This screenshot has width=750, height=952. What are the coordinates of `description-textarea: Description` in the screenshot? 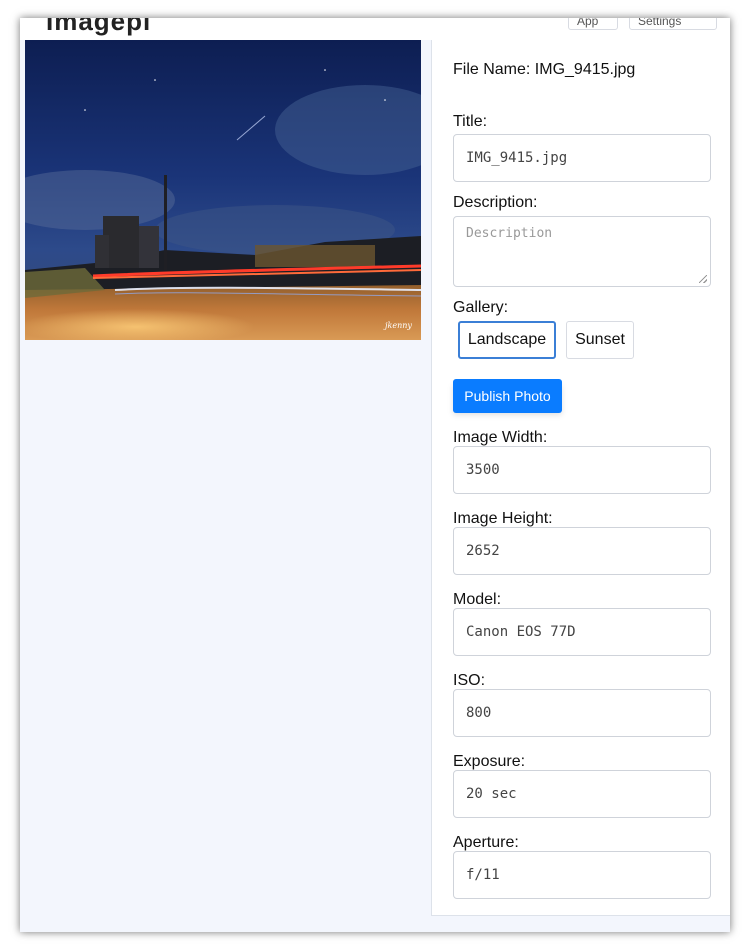 It's located at (582, 251).